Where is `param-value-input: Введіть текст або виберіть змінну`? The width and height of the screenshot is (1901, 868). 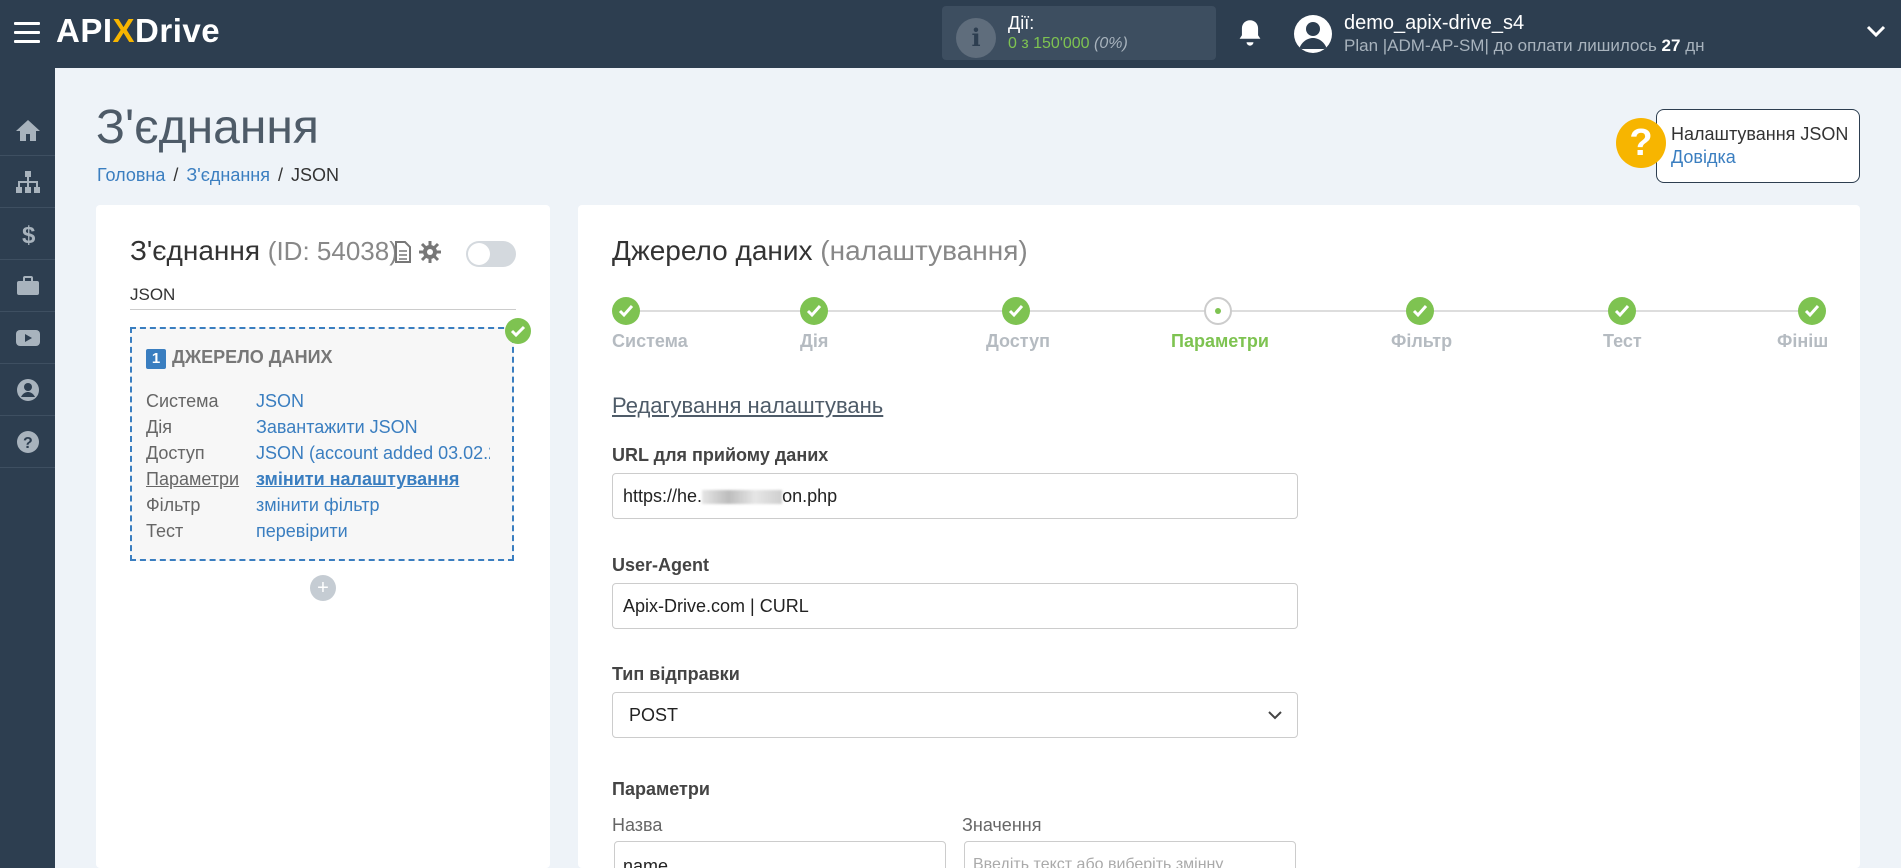
param-value-input: Введіть текст або виберіть змінну is located at coordinates (1130, 854).